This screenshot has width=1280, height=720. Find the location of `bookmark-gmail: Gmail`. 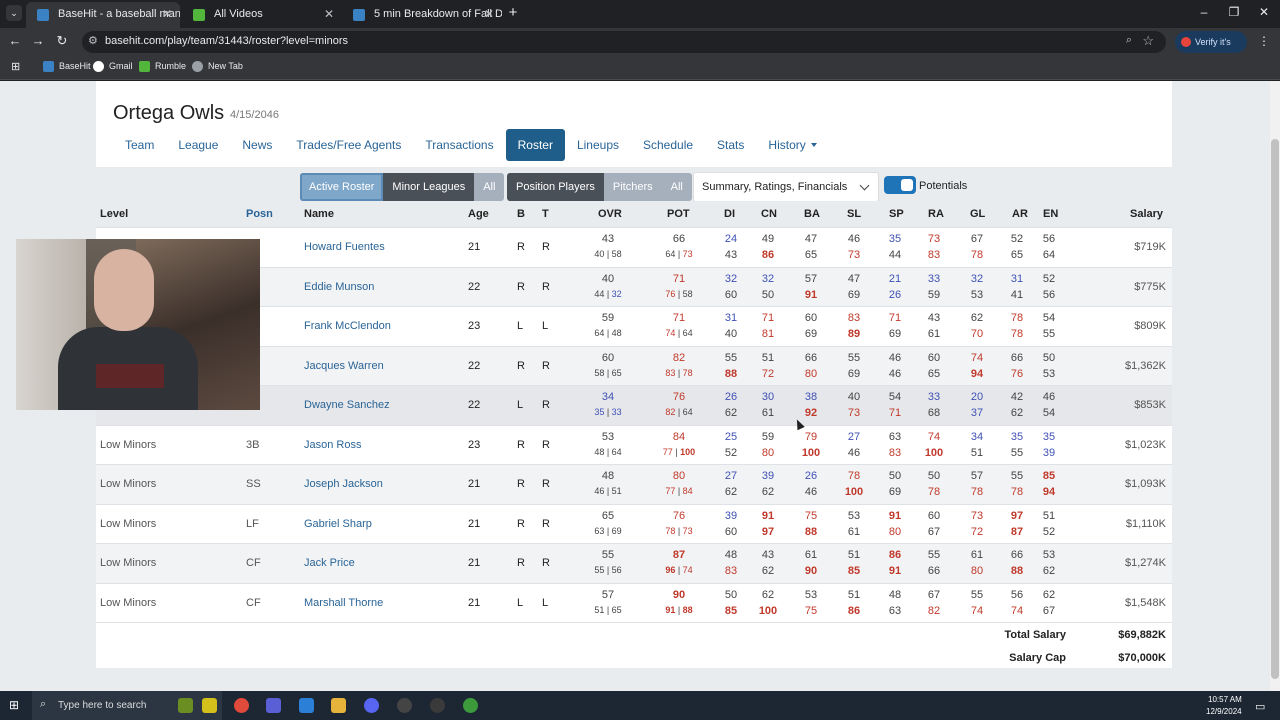

bookmark-gmail: Gmail is located at coordinates (113, 66).